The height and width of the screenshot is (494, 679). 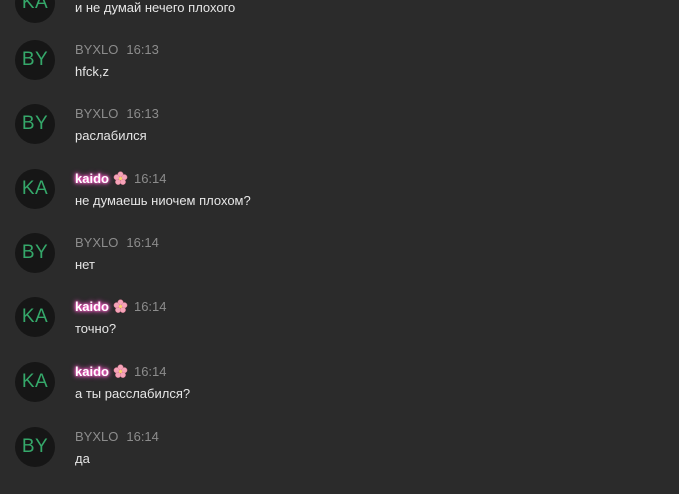 What do you see at coordinates (163, 200) in the screenshot?
I see `message-text: не думаешь ниочем плохом?` at bounding box center [163, 200].